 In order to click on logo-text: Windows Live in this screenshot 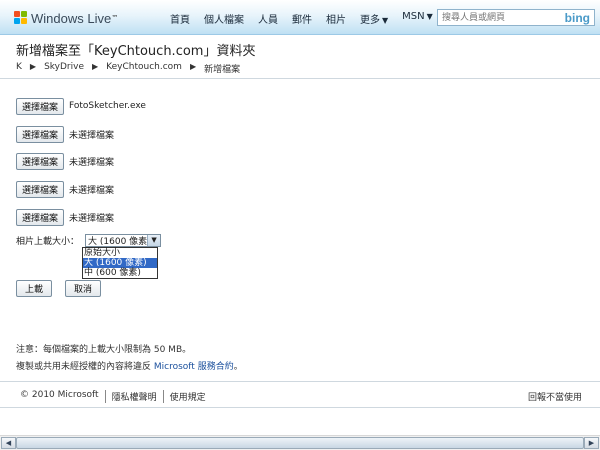, I will do `click(71, 18)`.